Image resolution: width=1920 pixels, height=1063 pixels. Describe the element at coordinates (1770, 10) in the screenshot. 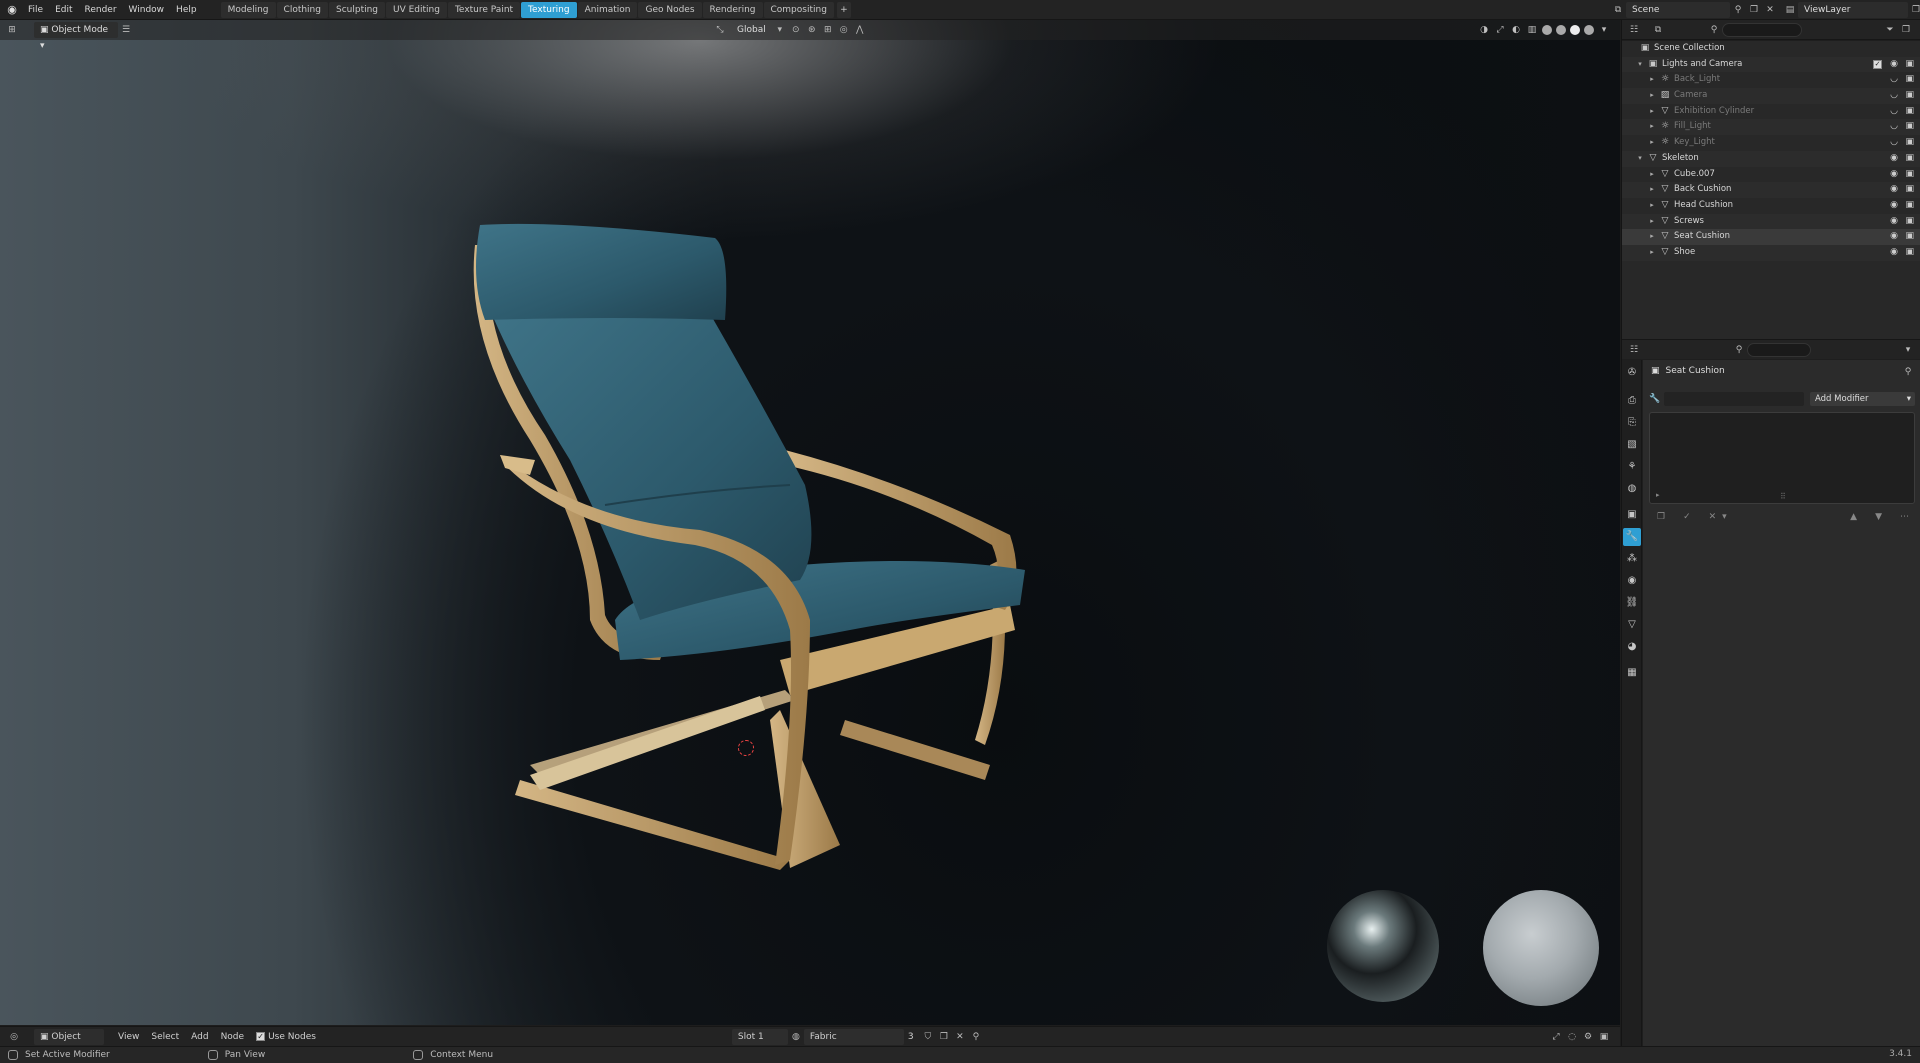

I see `delete-scene-icon: ✕` at that location.